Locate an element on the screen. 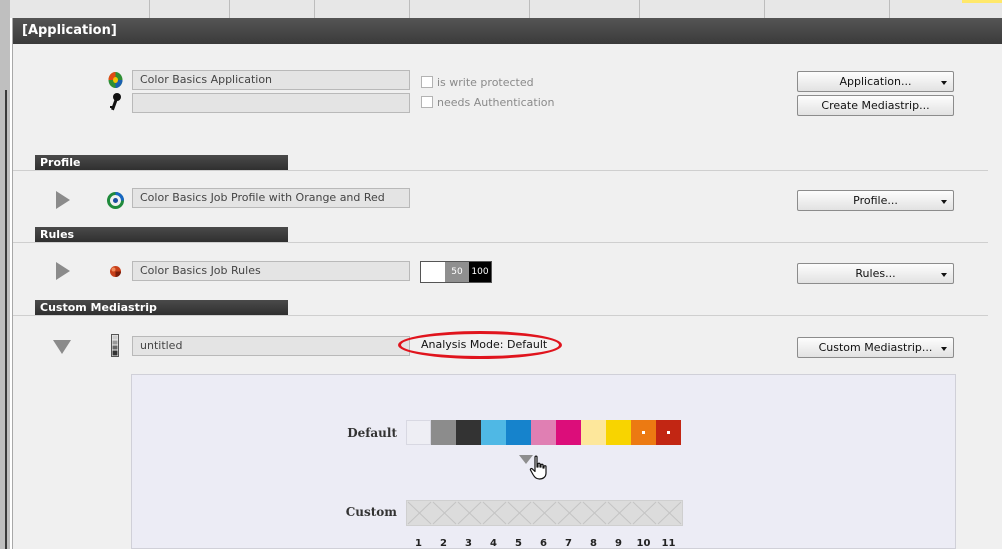 The height and width of the screenshot is (549, 1002). needs-auth-row: needs Authentication is located at coordinates (487, 102).